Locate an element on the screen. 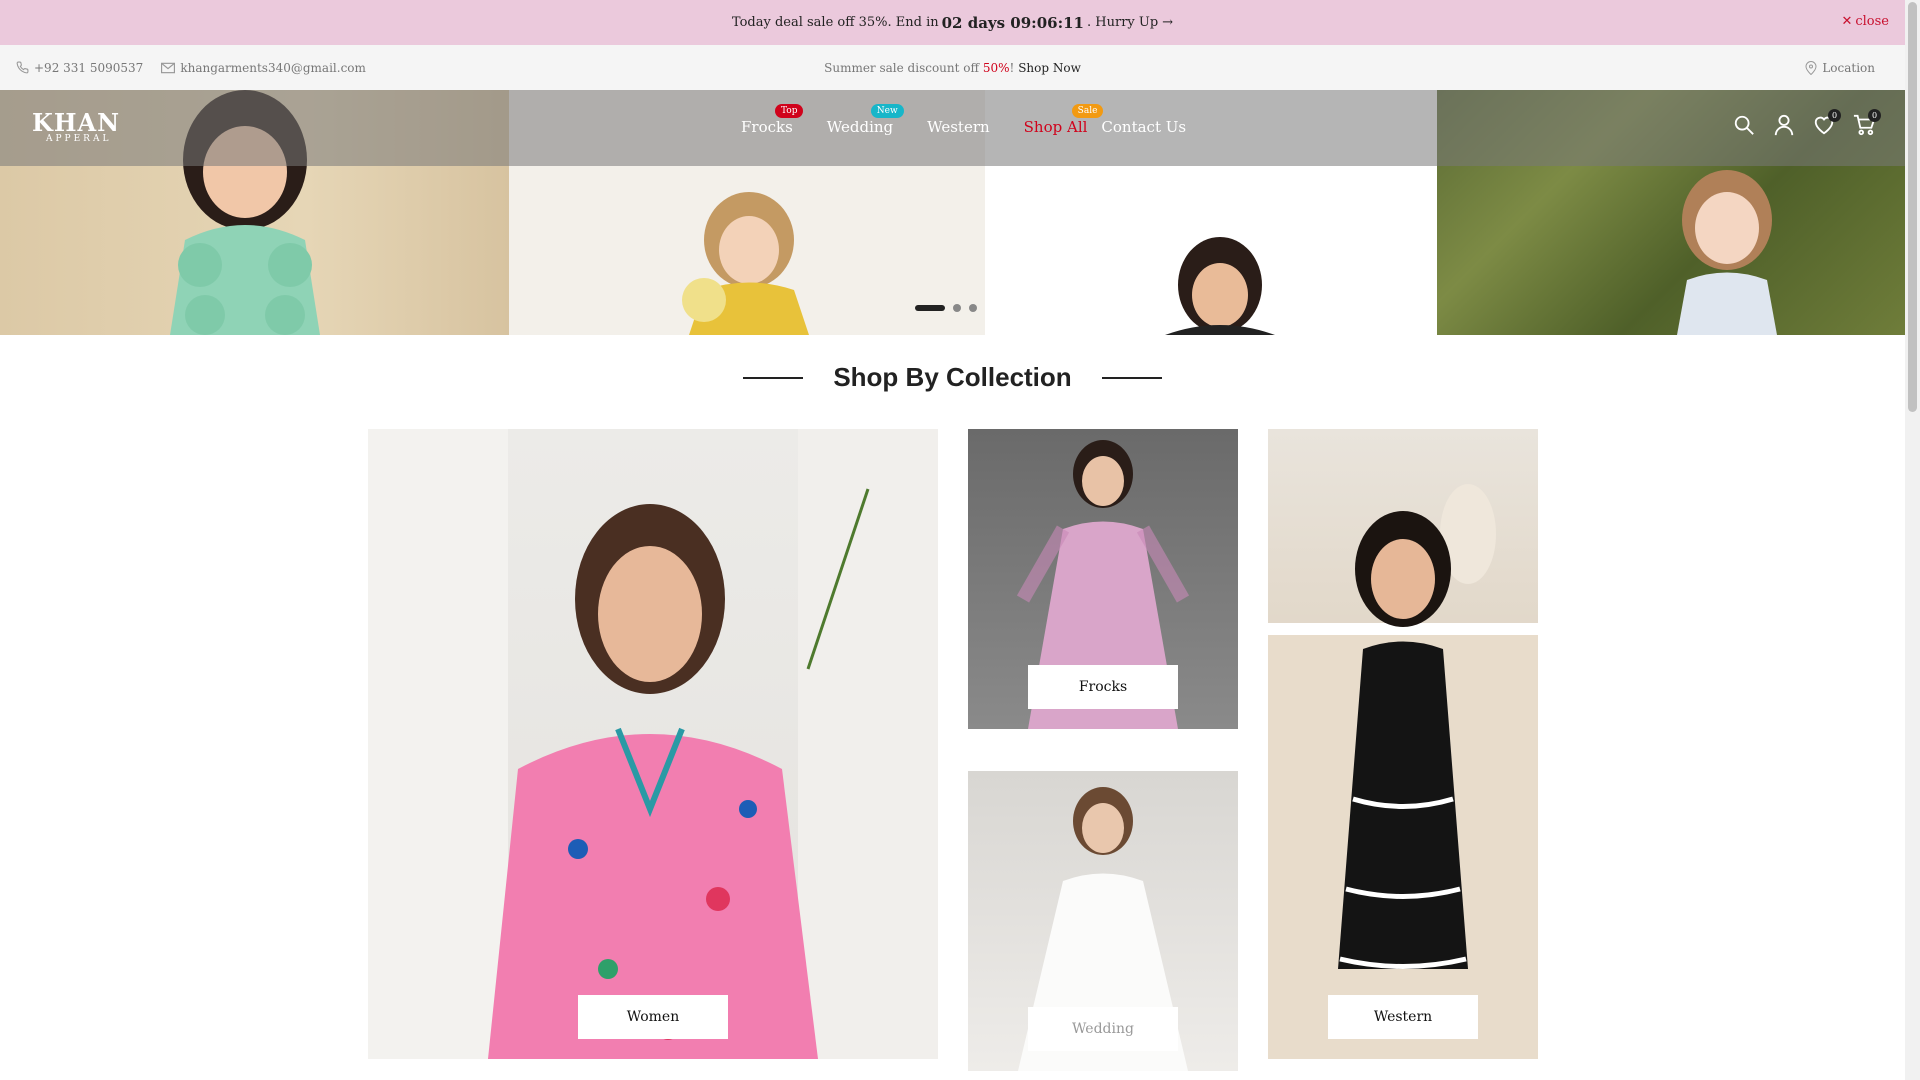  announcement-hurry: . Hurry Up is located at coordinates (1123, 22).